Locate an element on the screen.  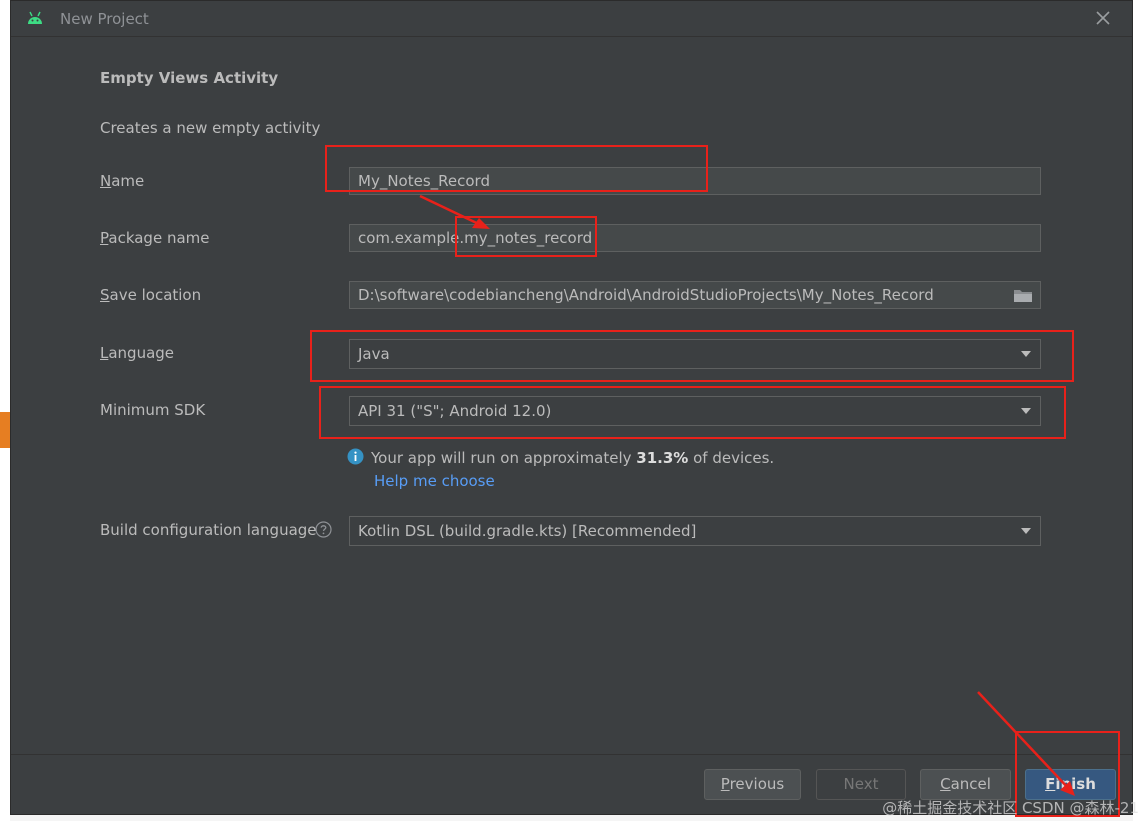
language-value: Java is located at coordinates (374, 354).